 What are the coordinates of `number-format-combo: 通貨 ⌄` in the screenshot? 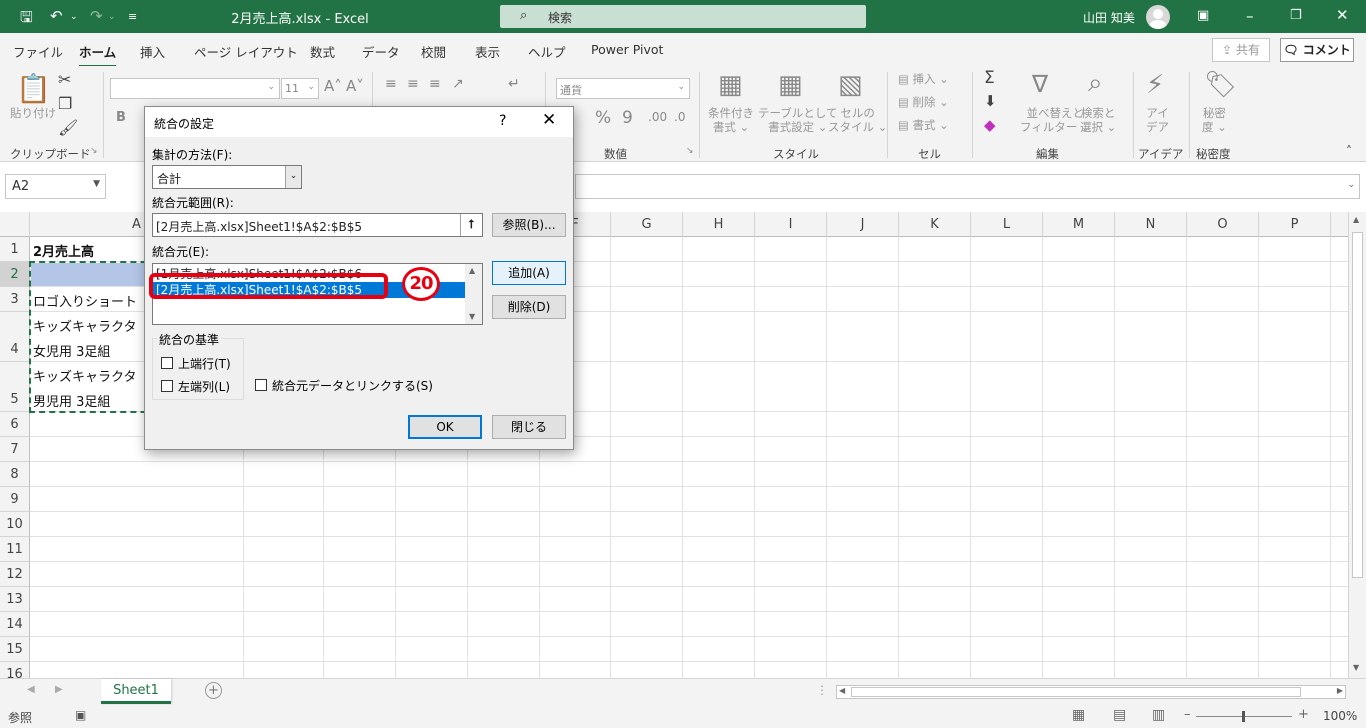 It's located at (623, 88).